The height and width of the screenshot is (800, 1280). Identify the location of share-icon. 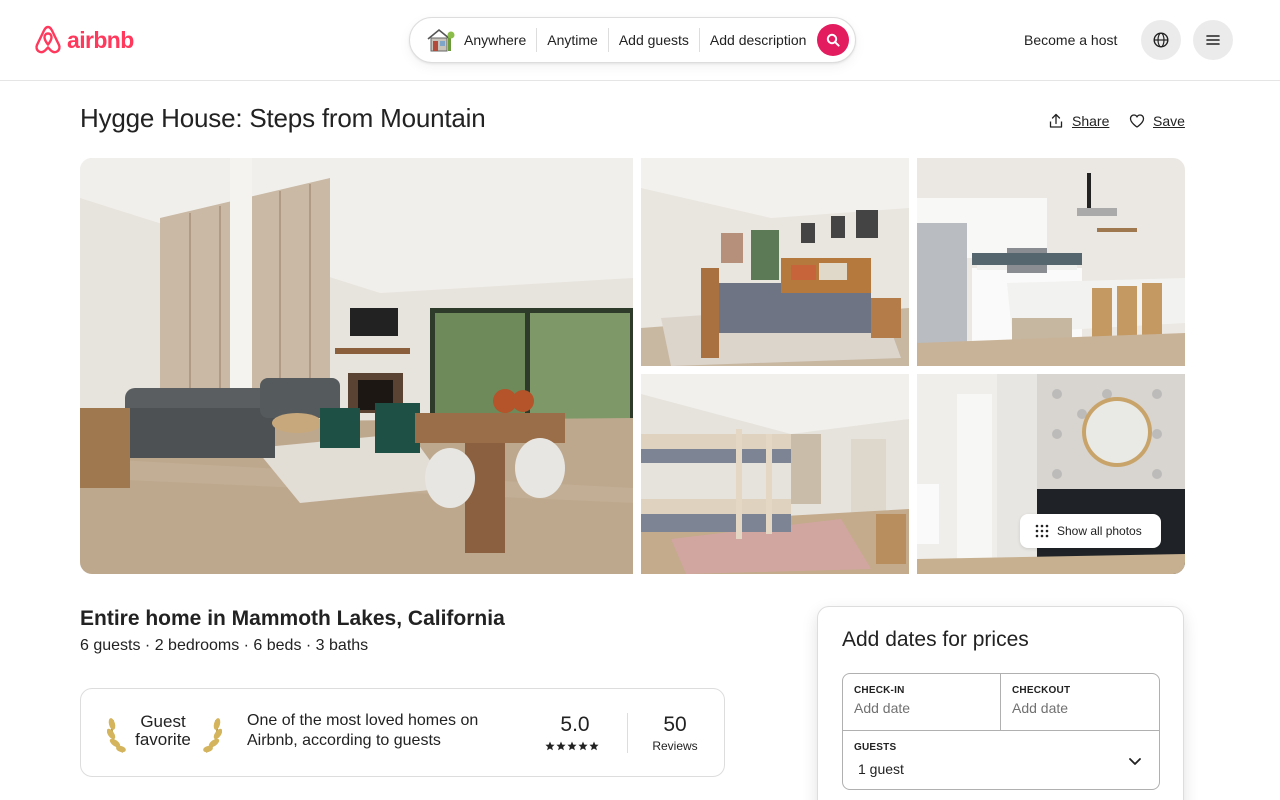
(1056, 120).